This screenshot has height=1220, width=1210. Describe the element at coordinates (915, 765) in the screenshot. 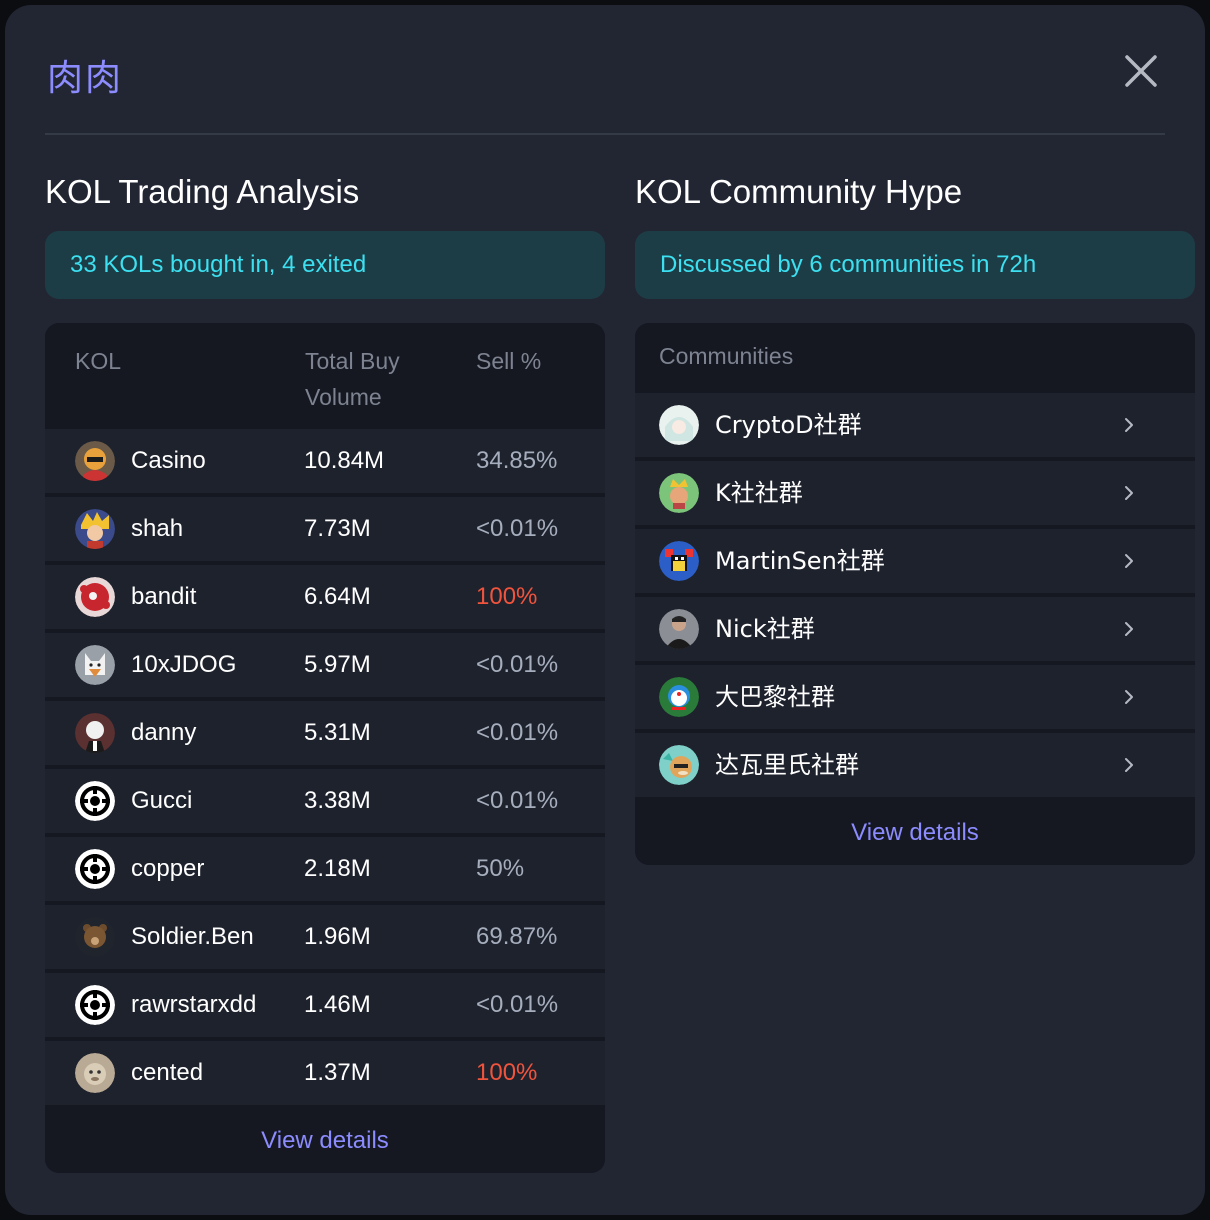

I see `community-row: 达瓦里氏社群` at that location.